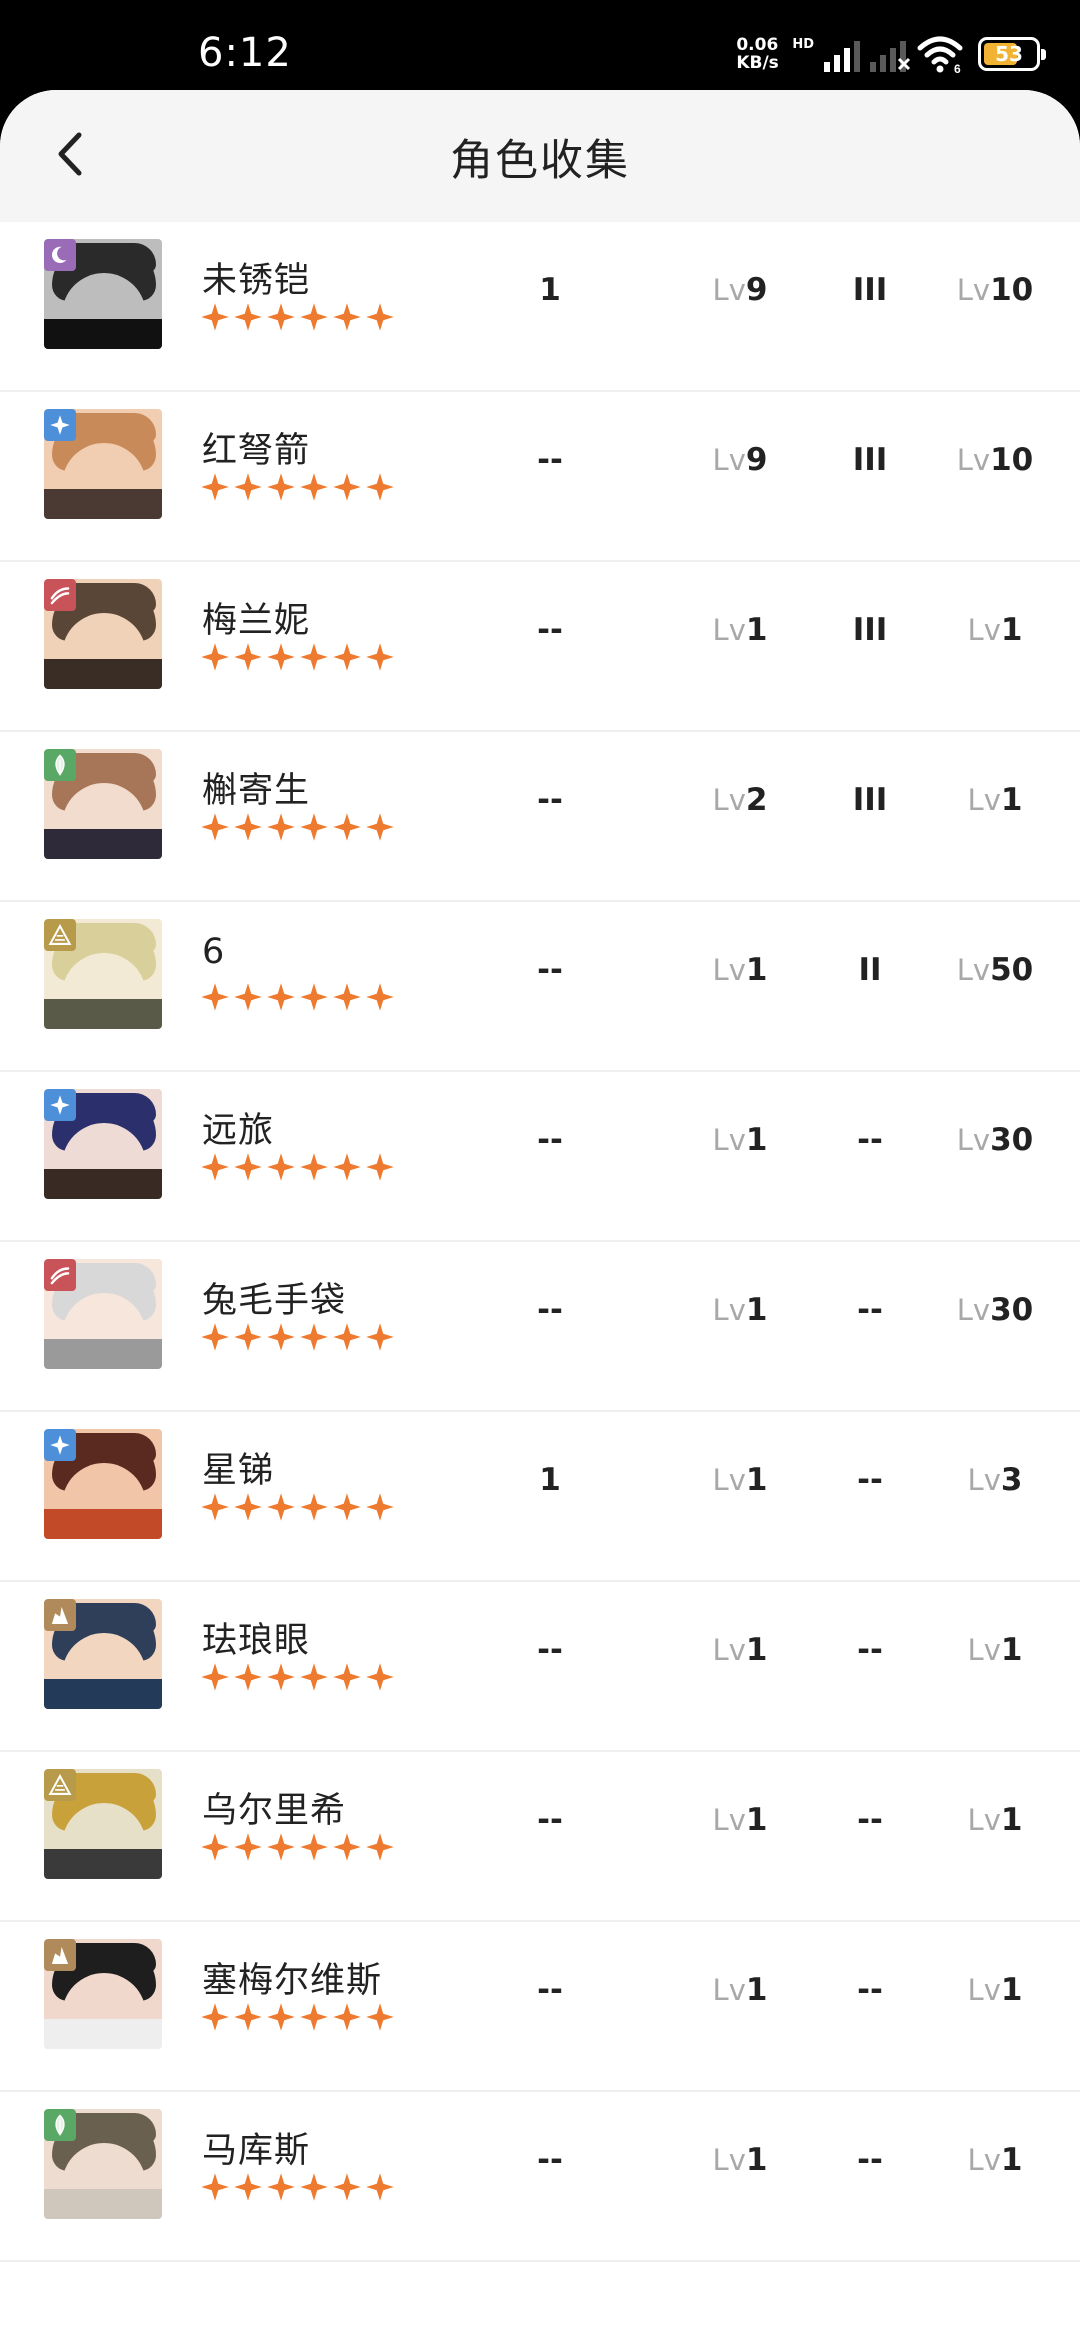 Image resolution: width=1080 pixels, height=2340 pixels. I want to click on character-row: 星锑 1 Lv1 -- Lv3, so click(540, 1497).